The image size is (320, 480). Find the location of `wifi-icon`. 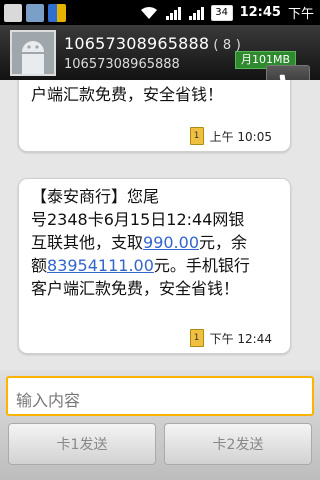

wifi-icon is located at coordinates (148, 12).